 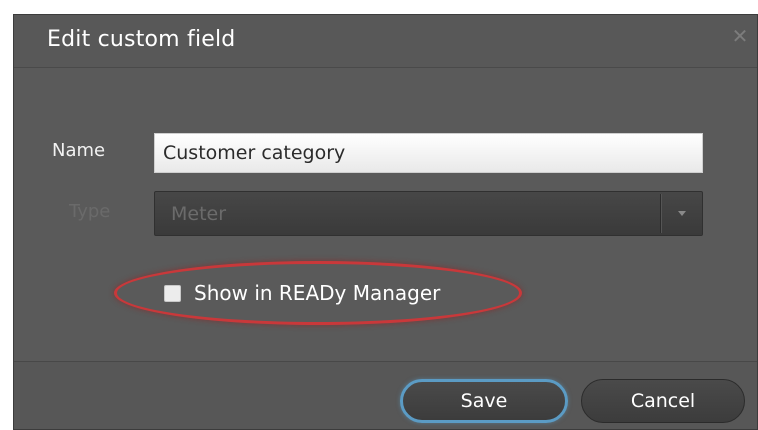 I want to click on show-in-ready-manager-checkbox, so click(x=172, y=293).